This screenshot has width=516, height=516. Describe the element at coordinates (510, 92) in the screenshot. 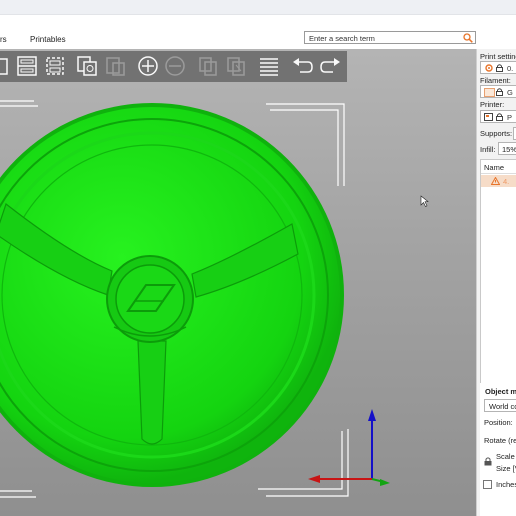

I see `filament-value: G` at that location.